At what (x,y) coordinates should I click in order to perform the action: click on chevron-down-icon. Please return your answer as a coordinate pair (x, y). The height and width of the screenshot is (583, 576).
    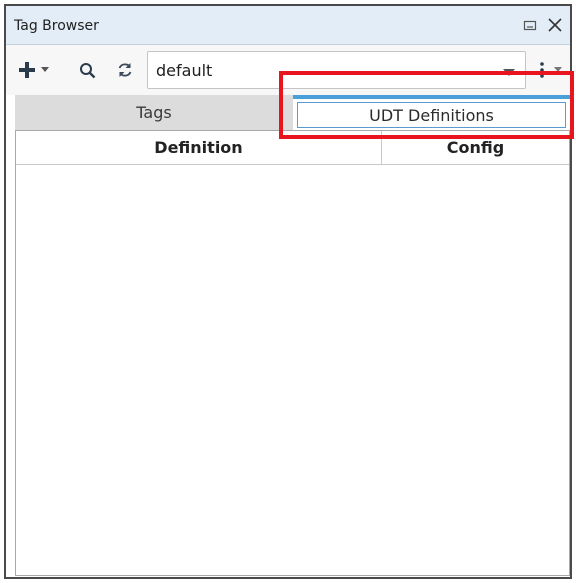
    Looking at the image, I should click on (509, 72).